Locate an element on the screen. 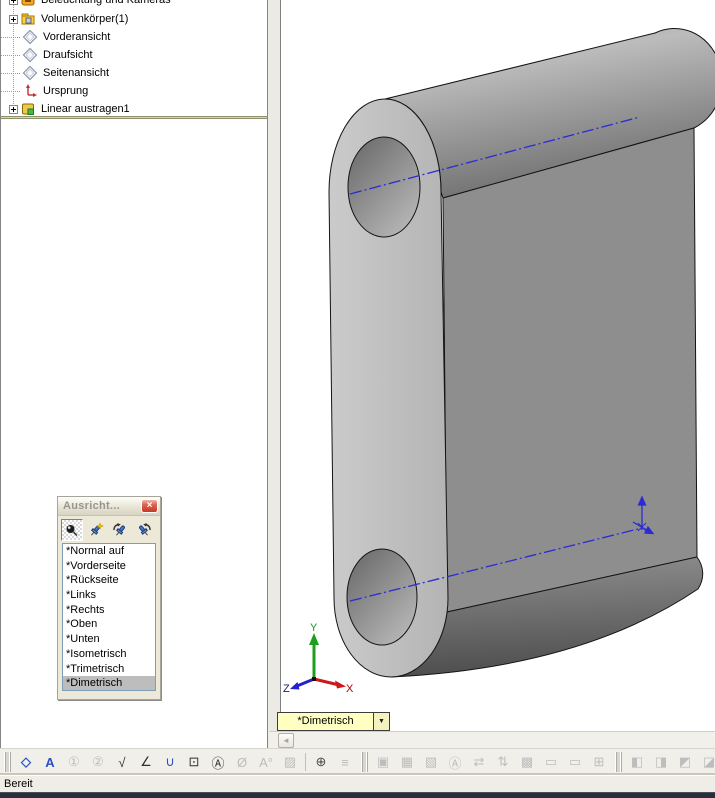  assembly-icon-2: ◨ is located at coordinates (661, 761).